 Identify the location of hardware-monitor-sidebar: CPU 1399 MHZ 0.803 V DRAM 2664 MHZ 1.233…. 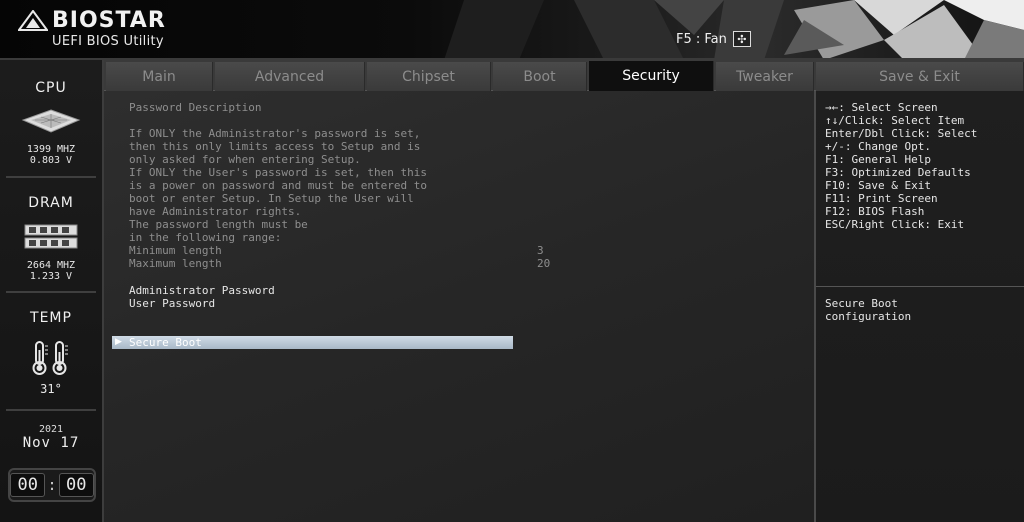
(52, 291).